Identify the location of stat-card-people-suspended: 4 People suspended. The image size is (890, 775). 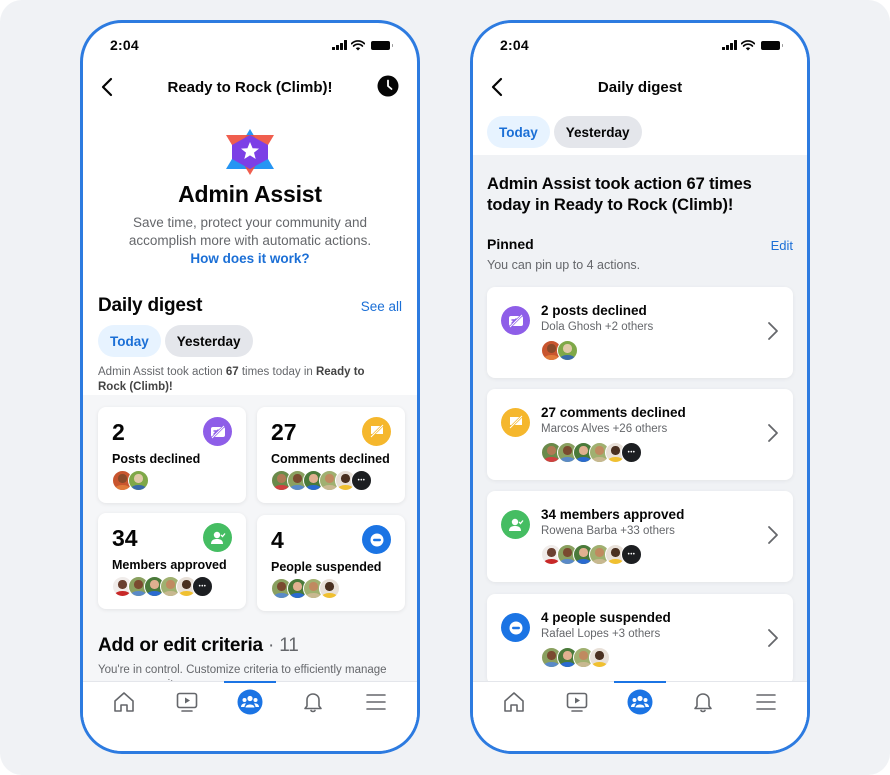
(331, 563).